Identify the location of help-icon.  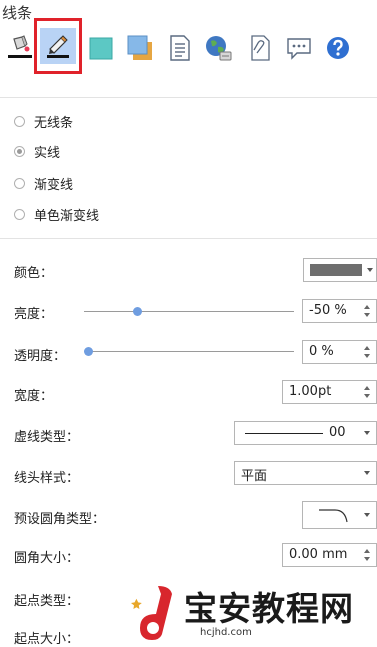
(338, 48).